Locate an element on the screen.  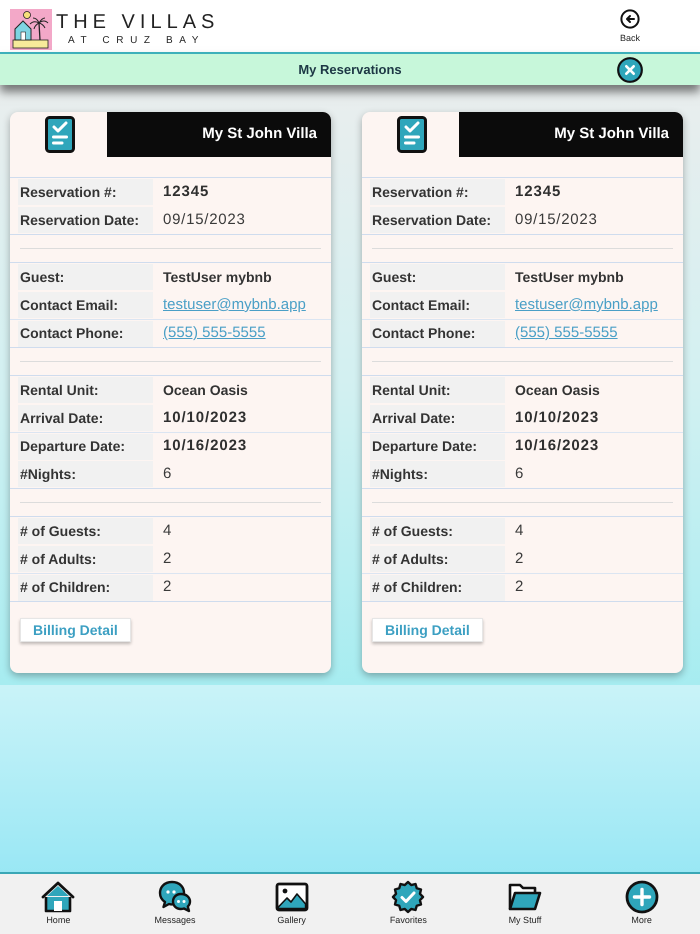
back-button: Back is located at coordinates (630, 26).